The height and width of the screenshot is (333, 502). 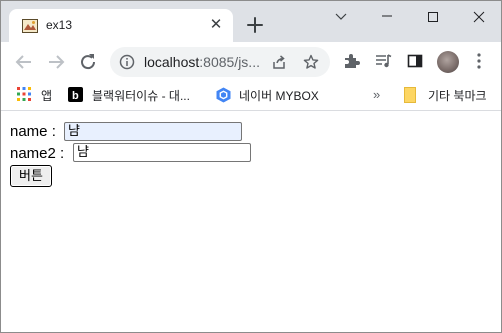 I want to click on name2-input: 냠, so click(x=162, y=152).